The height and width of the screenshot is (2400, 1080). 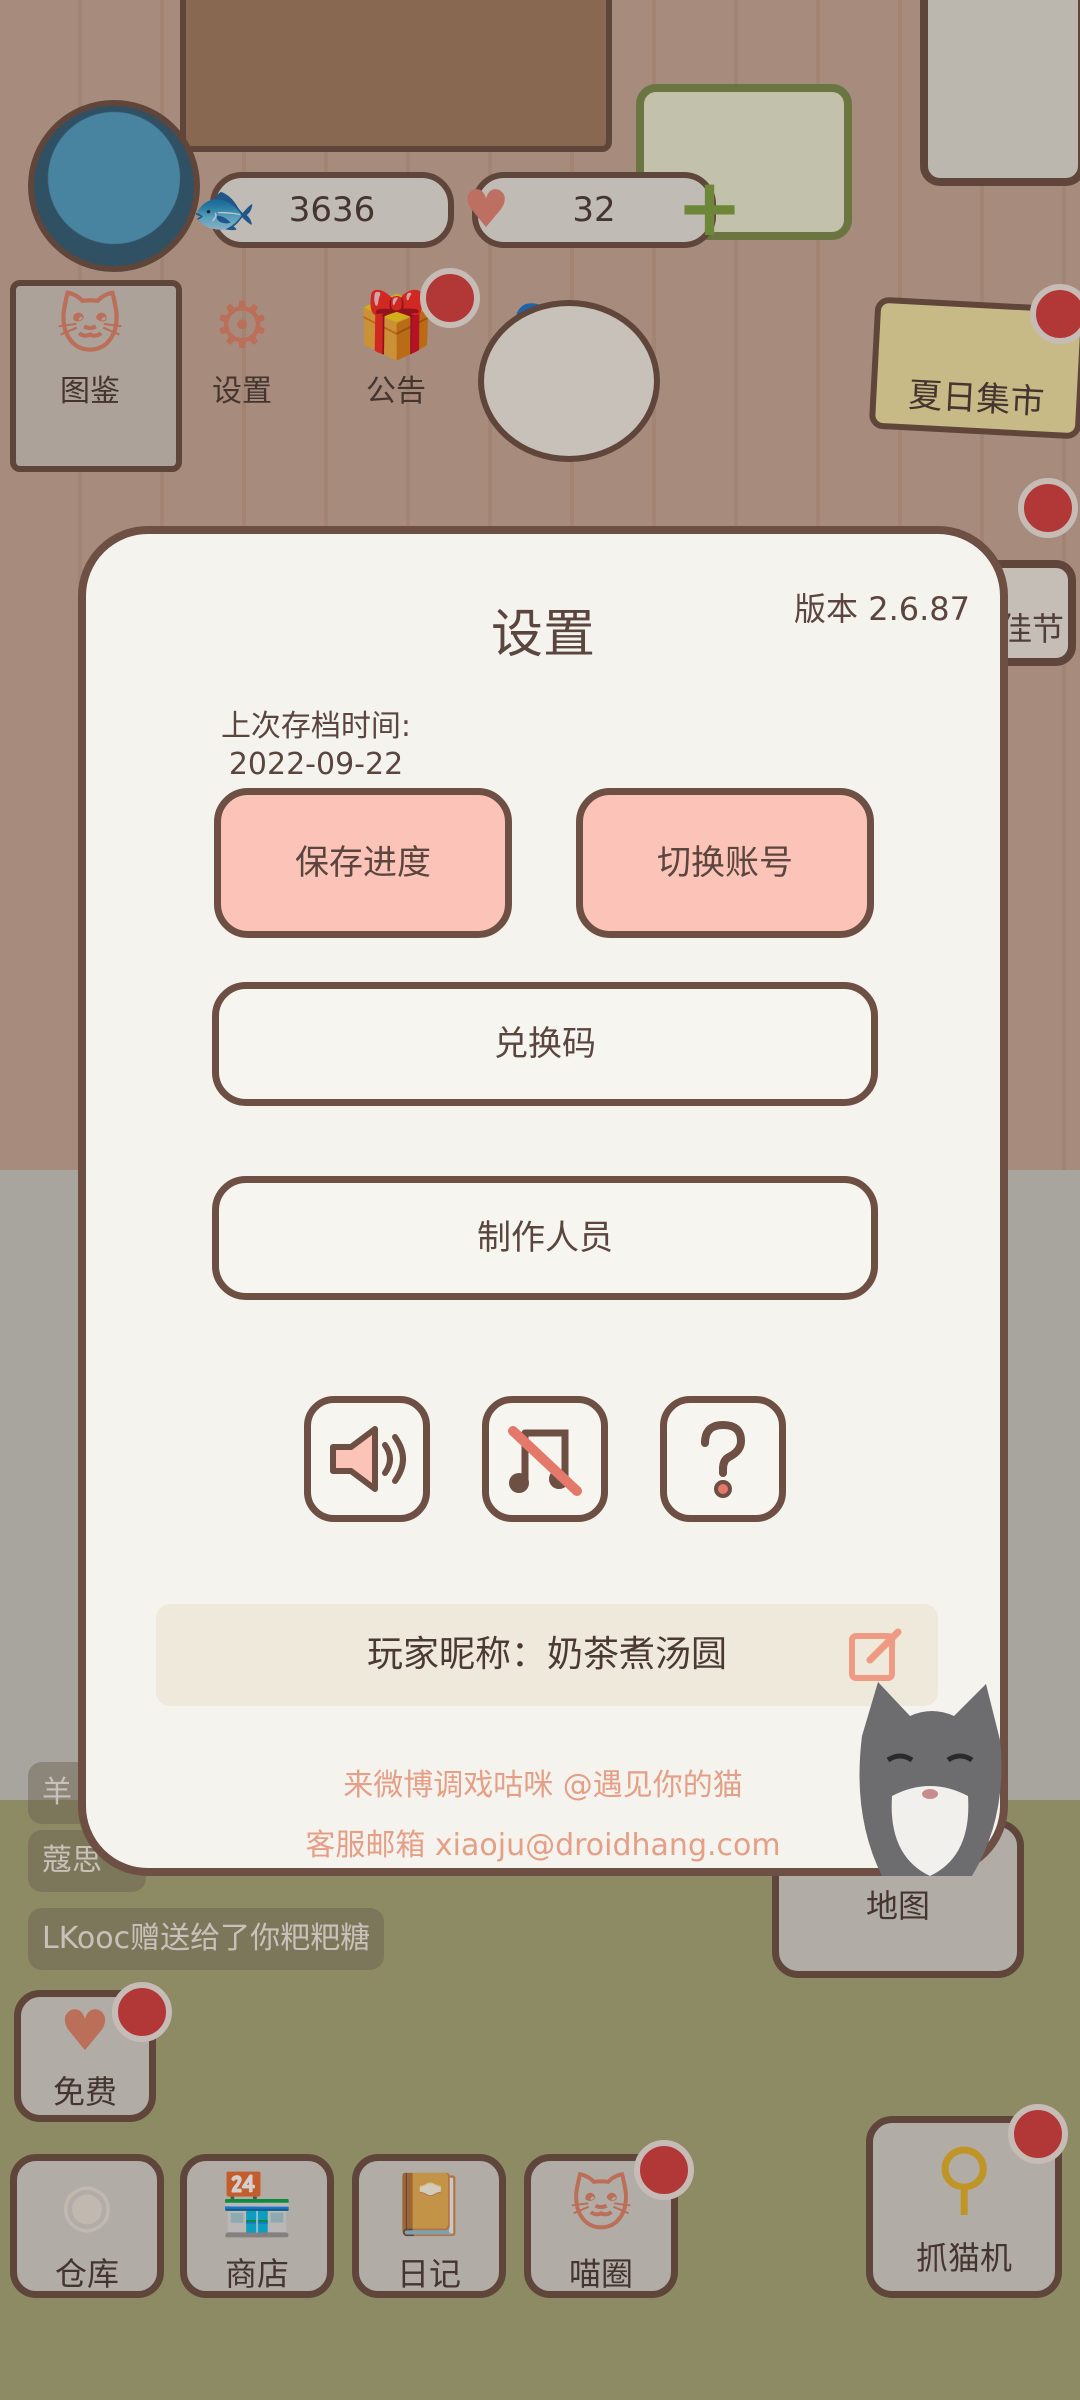 I want to click on help-icon, so click(x=723, y=1459).